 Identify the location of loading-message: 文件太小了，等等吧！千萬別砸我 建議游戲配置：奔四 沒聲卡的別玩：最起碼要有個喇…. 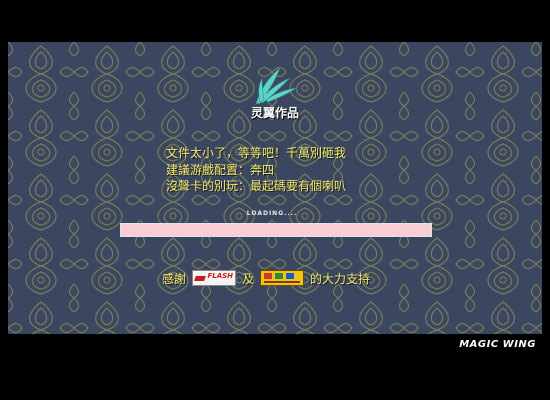
(316, 170).